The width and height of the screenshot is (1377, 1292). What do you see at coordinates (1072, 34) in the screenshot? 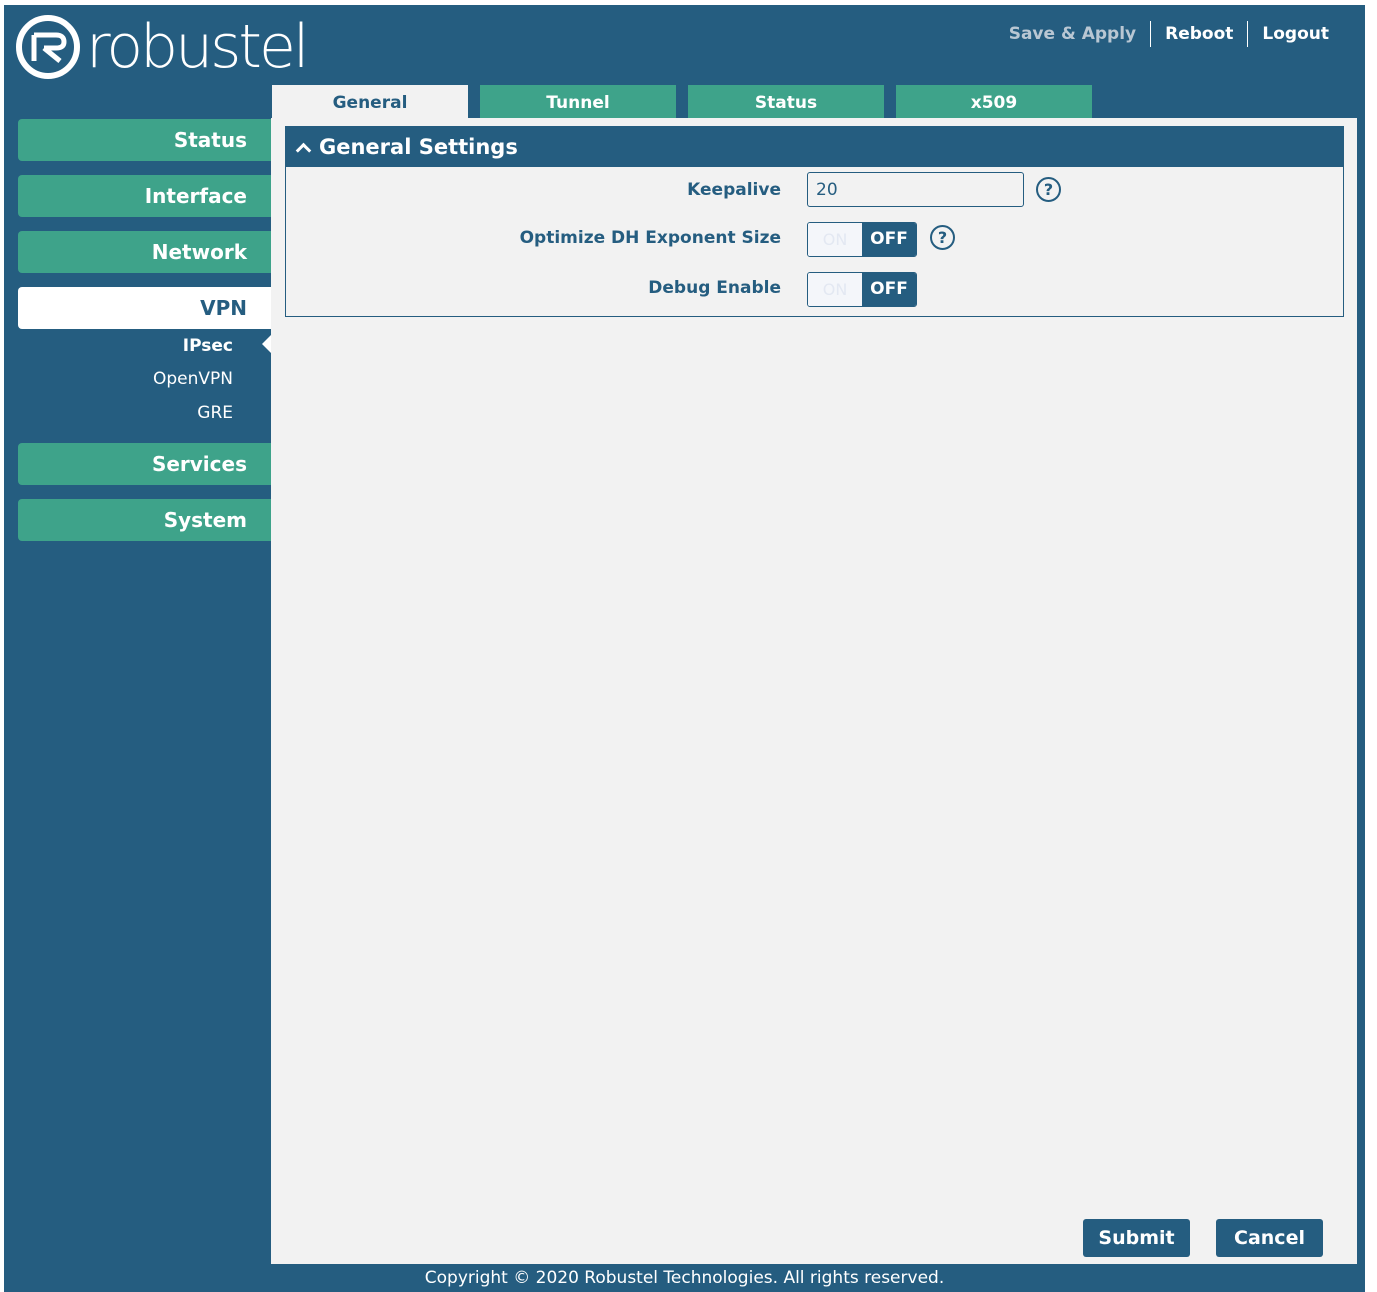
I see `save-apply-link: Save & Apply` at bounding box center [1072, 34].